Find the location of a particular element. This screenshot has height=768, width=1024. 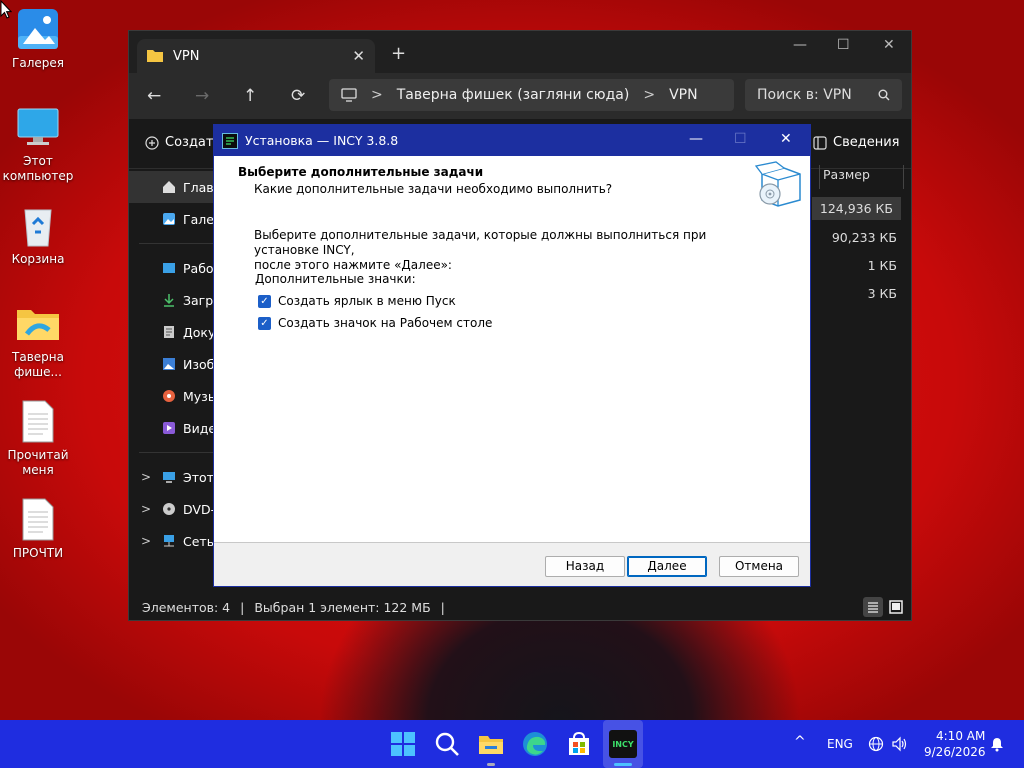

back-button: Назад is located at coordinates (585, 566).